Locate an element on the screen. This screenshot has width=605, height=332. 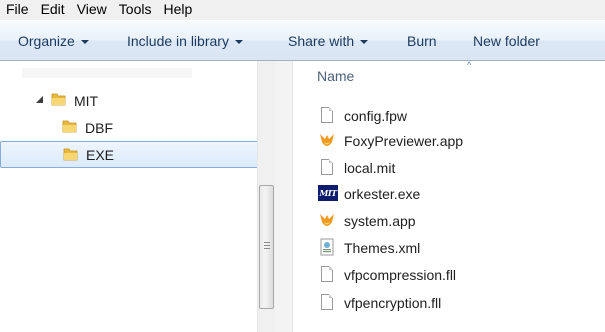
file-name: Themes.xml is located at coordinates (382, 248).